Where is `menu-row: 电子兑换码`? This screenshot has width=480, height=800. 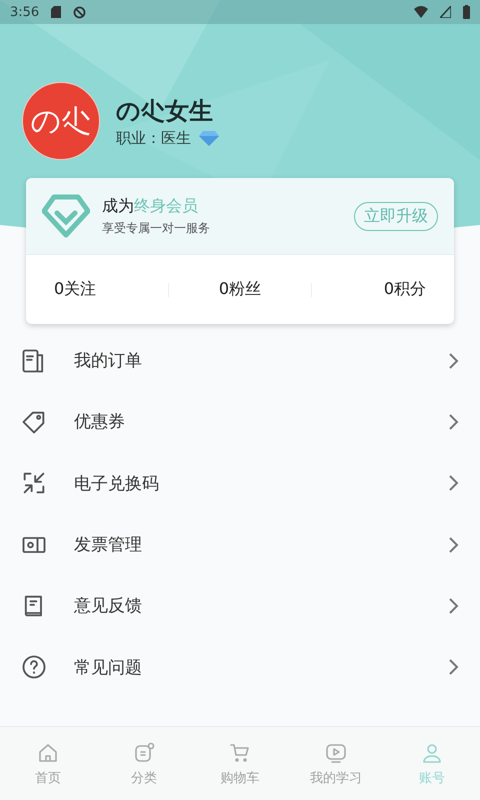 menu-row: 电子兑换码 is located at coordinates (240, 483).